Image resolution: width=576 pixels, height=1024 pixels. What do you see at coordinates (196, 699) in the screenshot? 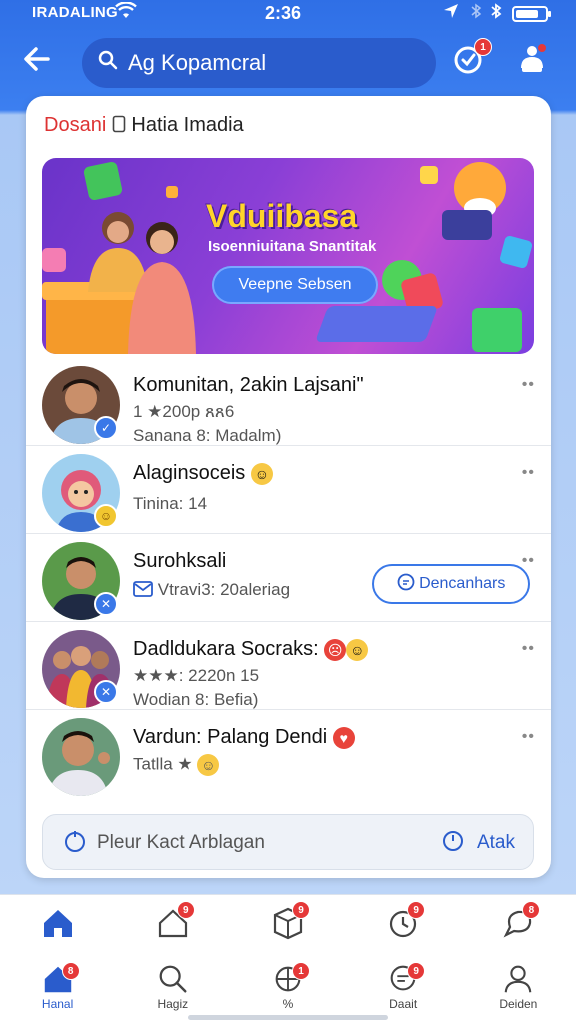
I see `item-subtitle: Wodian 8: Befia)` at bounding box center [196, 699].